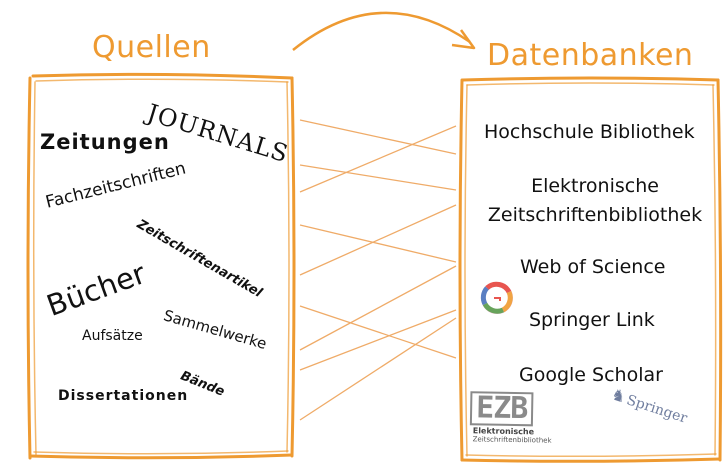 Image resolution: width=728 pixels, height=465 pixels. What do you see at coordinates (595, 201) in the screenshot?
I see `database-ezb: Elektronische Zeitschriftenbibliothek` at bounding box center [595, 201].